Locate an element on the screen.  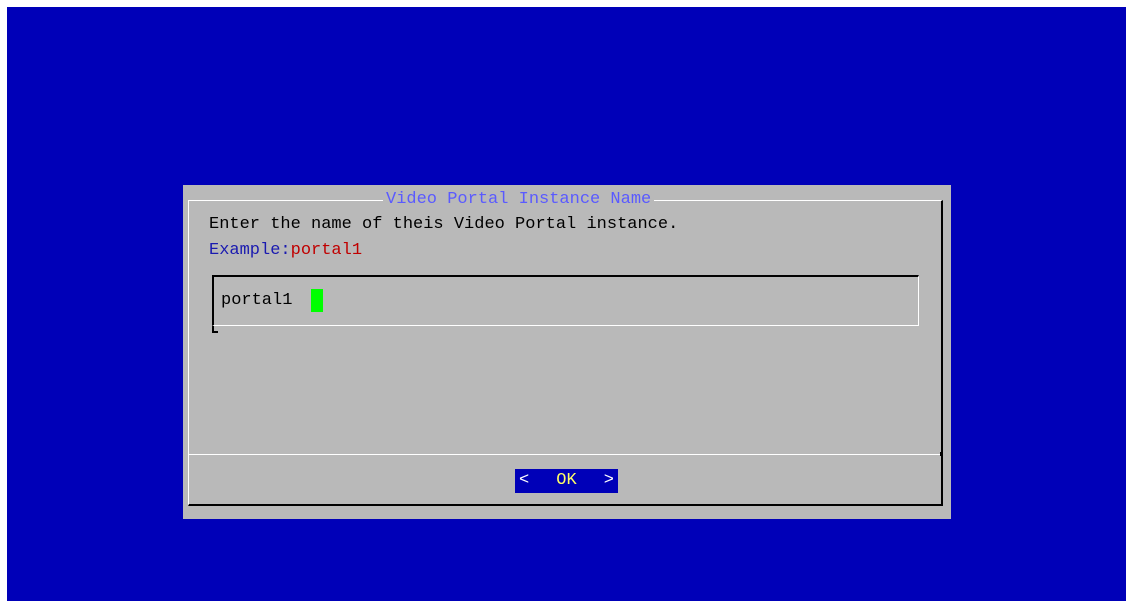
ok-button: < OK > is located at coordinates (566, 481).